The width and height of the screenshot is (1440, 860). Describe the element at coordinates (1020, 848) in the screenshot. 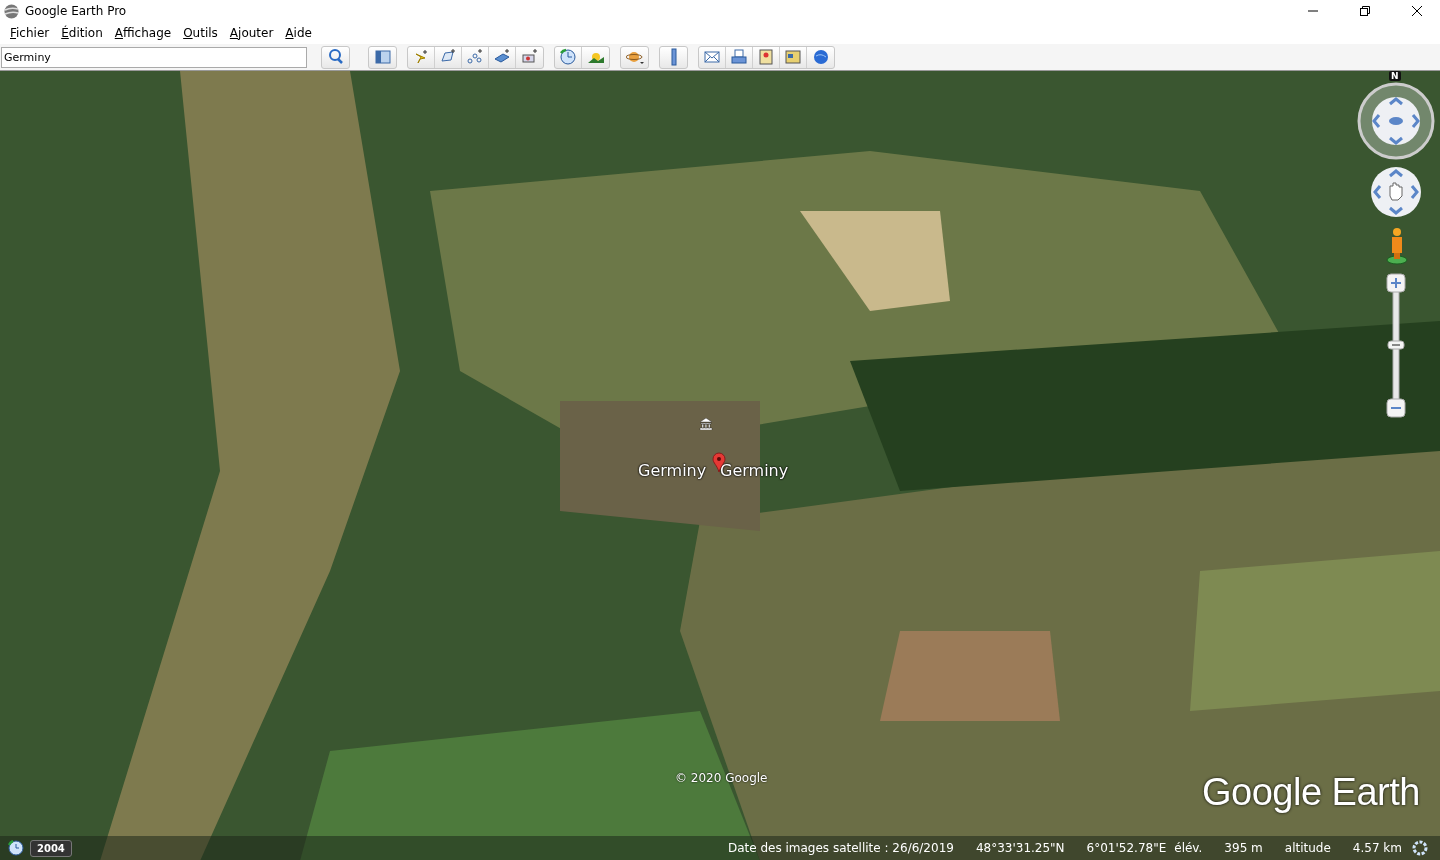

I see `latitude-text: 48°33'31.25"N` at that location.